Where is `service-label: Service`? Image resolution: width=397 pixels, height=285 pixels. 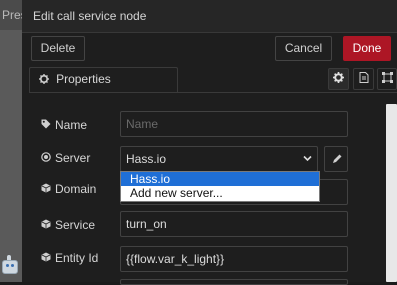
service-label: Service is located at coordinates (68, 225).